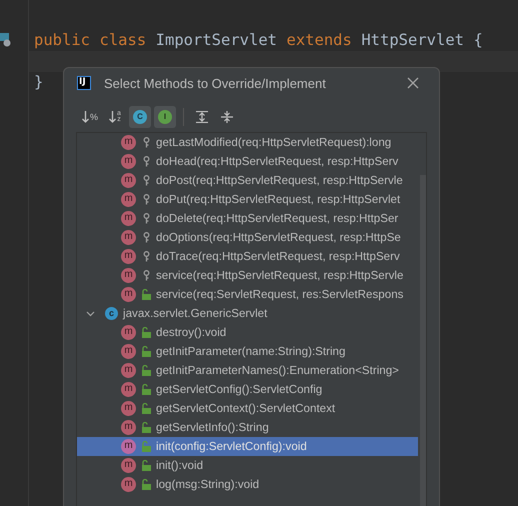 The height and width of the screenshot is (506, 518). I want to click on method-item: m service(req:HttpServletRequest, resp:HttpServle, so click(247, 275).